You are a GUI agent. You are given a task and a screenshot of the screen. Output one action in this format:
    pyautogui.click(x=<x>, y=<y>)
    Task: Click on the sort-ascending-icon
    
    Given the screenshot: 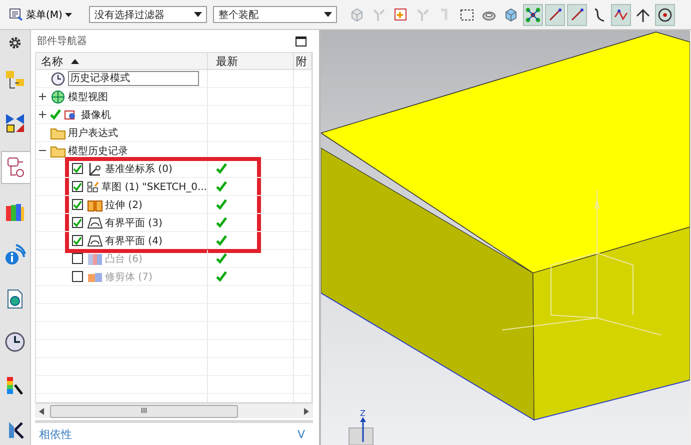 What is the action you would take?
    pyautogui.click(x=75, y=61)
    